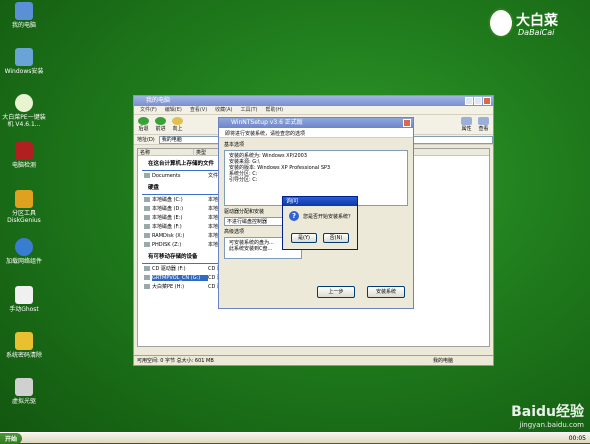  Describe the element at coordinates (24, 247) in the screenshot. I see `network-icon` at that location.